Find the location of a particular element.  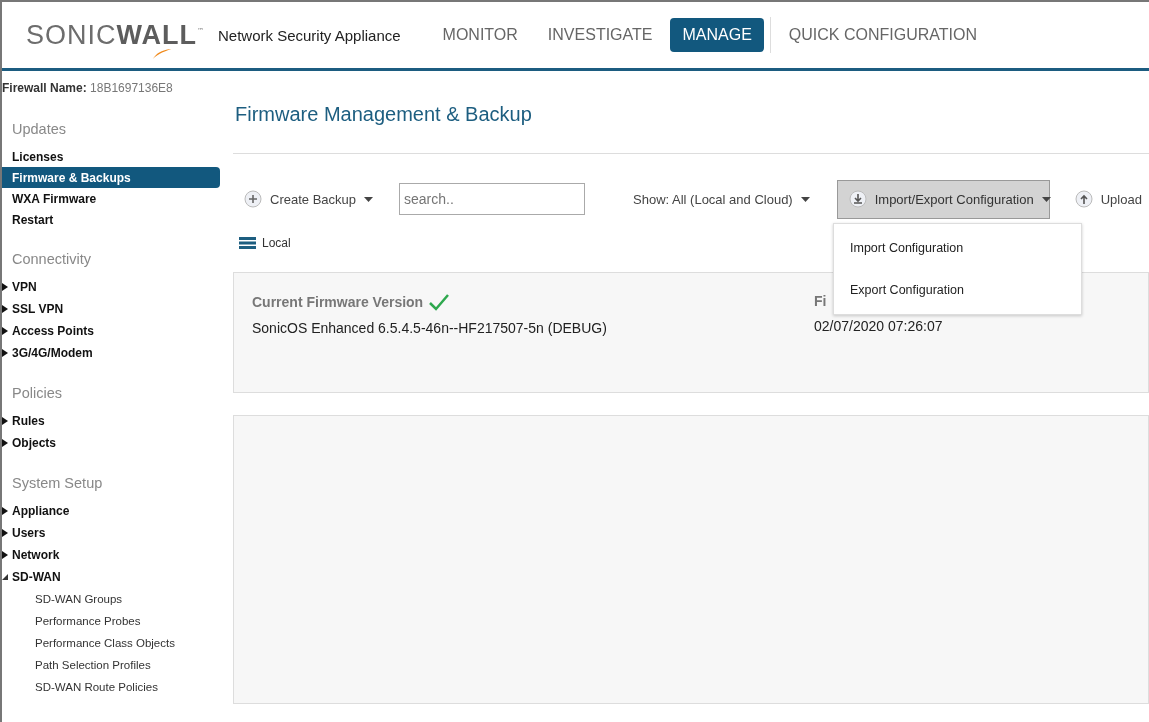

sidebar-subitem: Path Selection Profiles is located at coordinates (111, 665).